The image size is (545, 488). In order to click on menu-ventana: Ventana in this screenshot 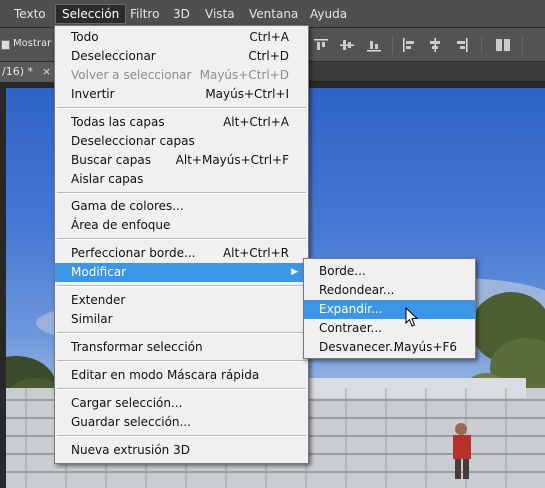, I will do `click(273, 14)`.